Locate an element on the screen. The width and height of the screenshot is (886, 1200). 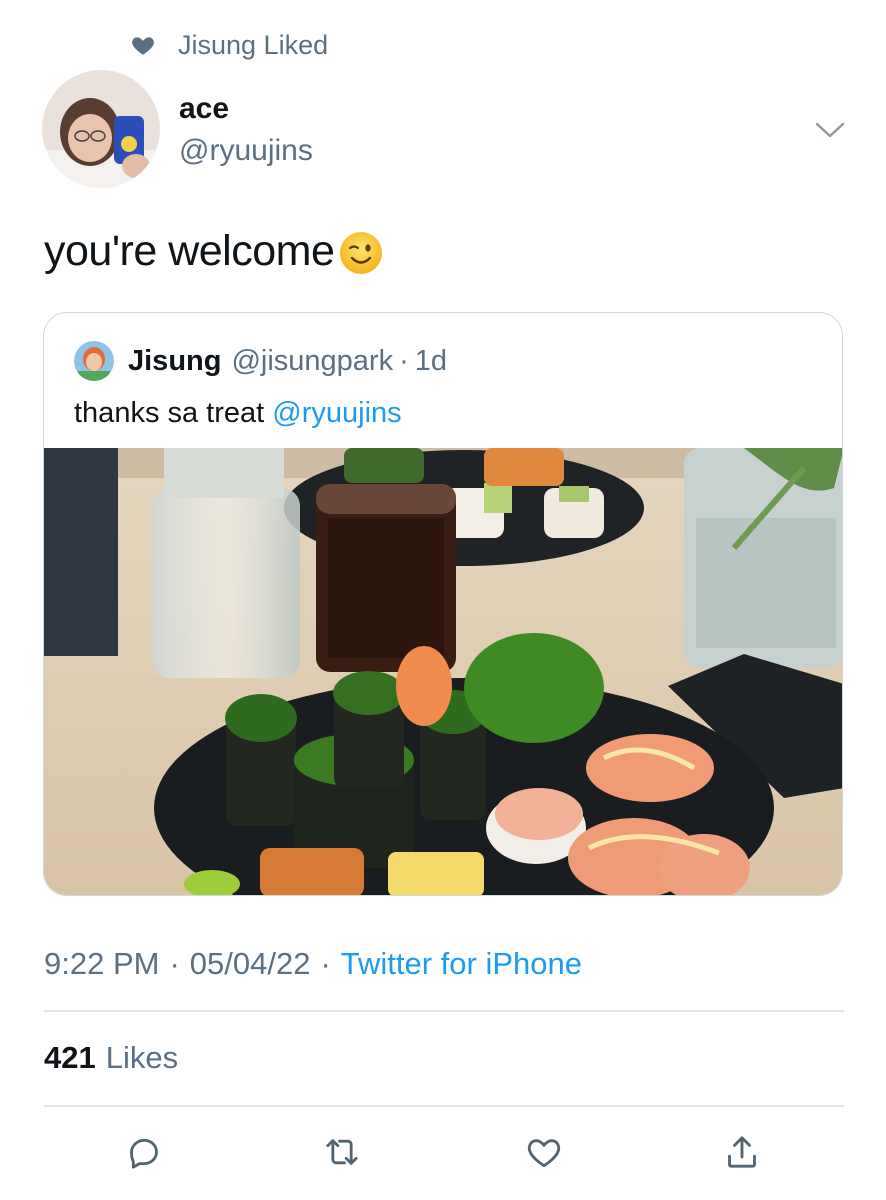
chevron-down-icon is located at coordinates (830, 130).